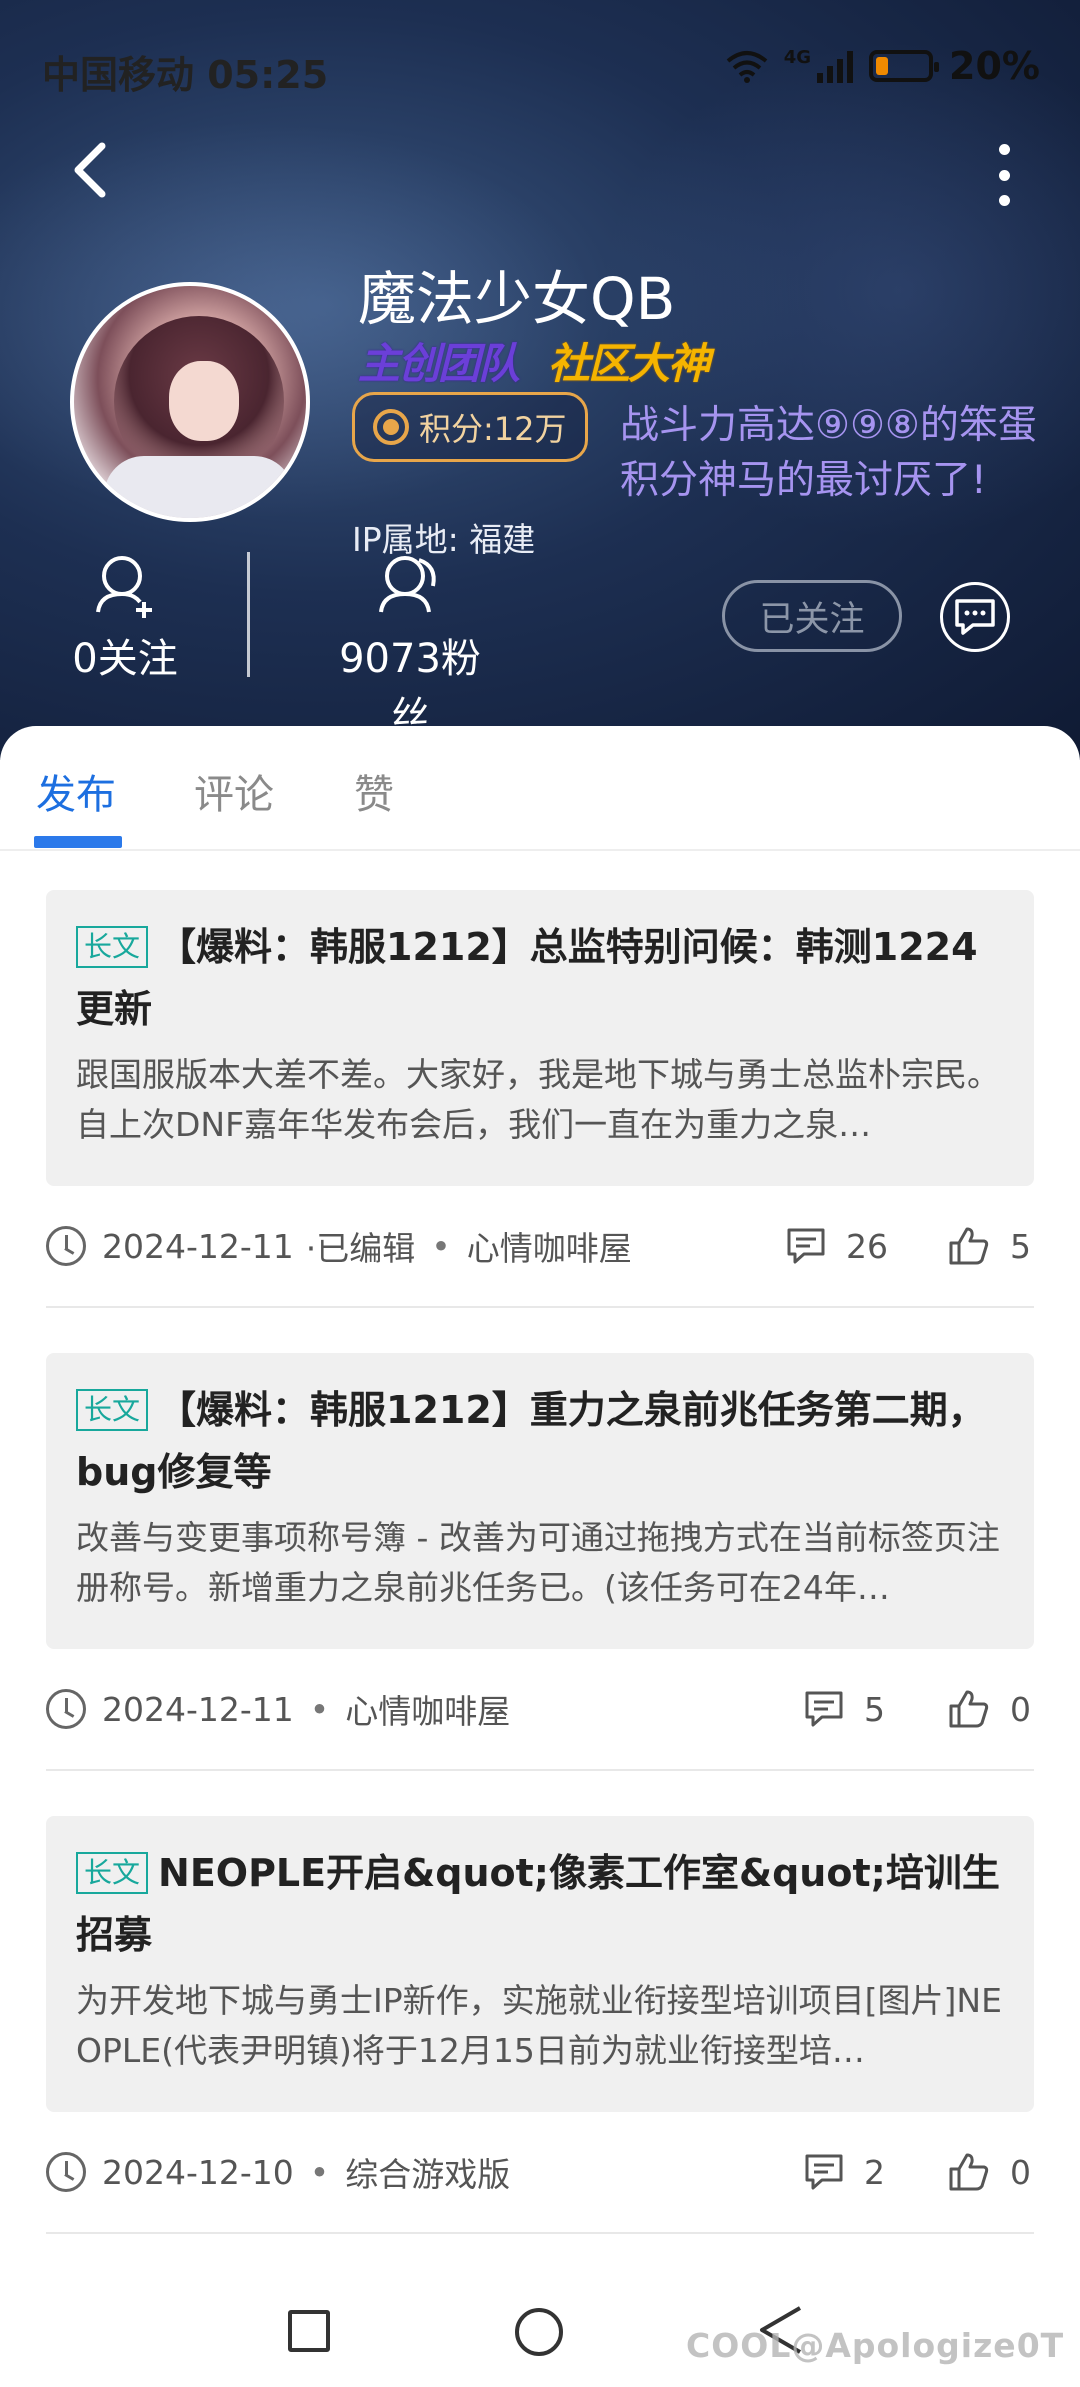 The height and width of the screenshot is (2387, 1080). I want to click on tab-bar: 发布 评论 赞, so click(540, 788).